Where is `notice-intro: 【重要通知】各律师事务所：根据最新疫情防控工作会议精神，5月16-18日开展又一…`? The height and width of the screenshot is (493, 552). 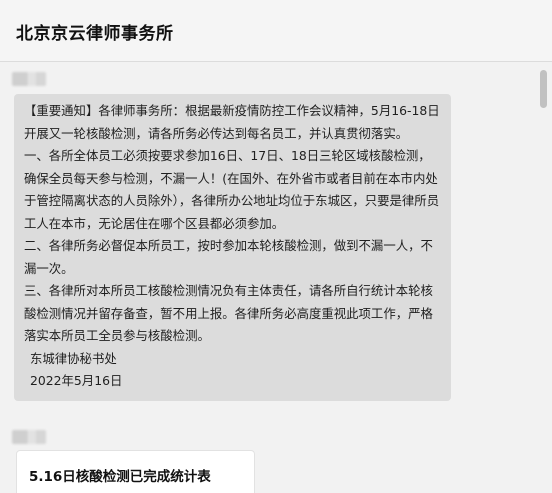
notice-intro: 【重要通知】各律师事务所：根据最新疫情防控工作会议精神，5月16-18日开展又一… is located at coordinates (232, 122).